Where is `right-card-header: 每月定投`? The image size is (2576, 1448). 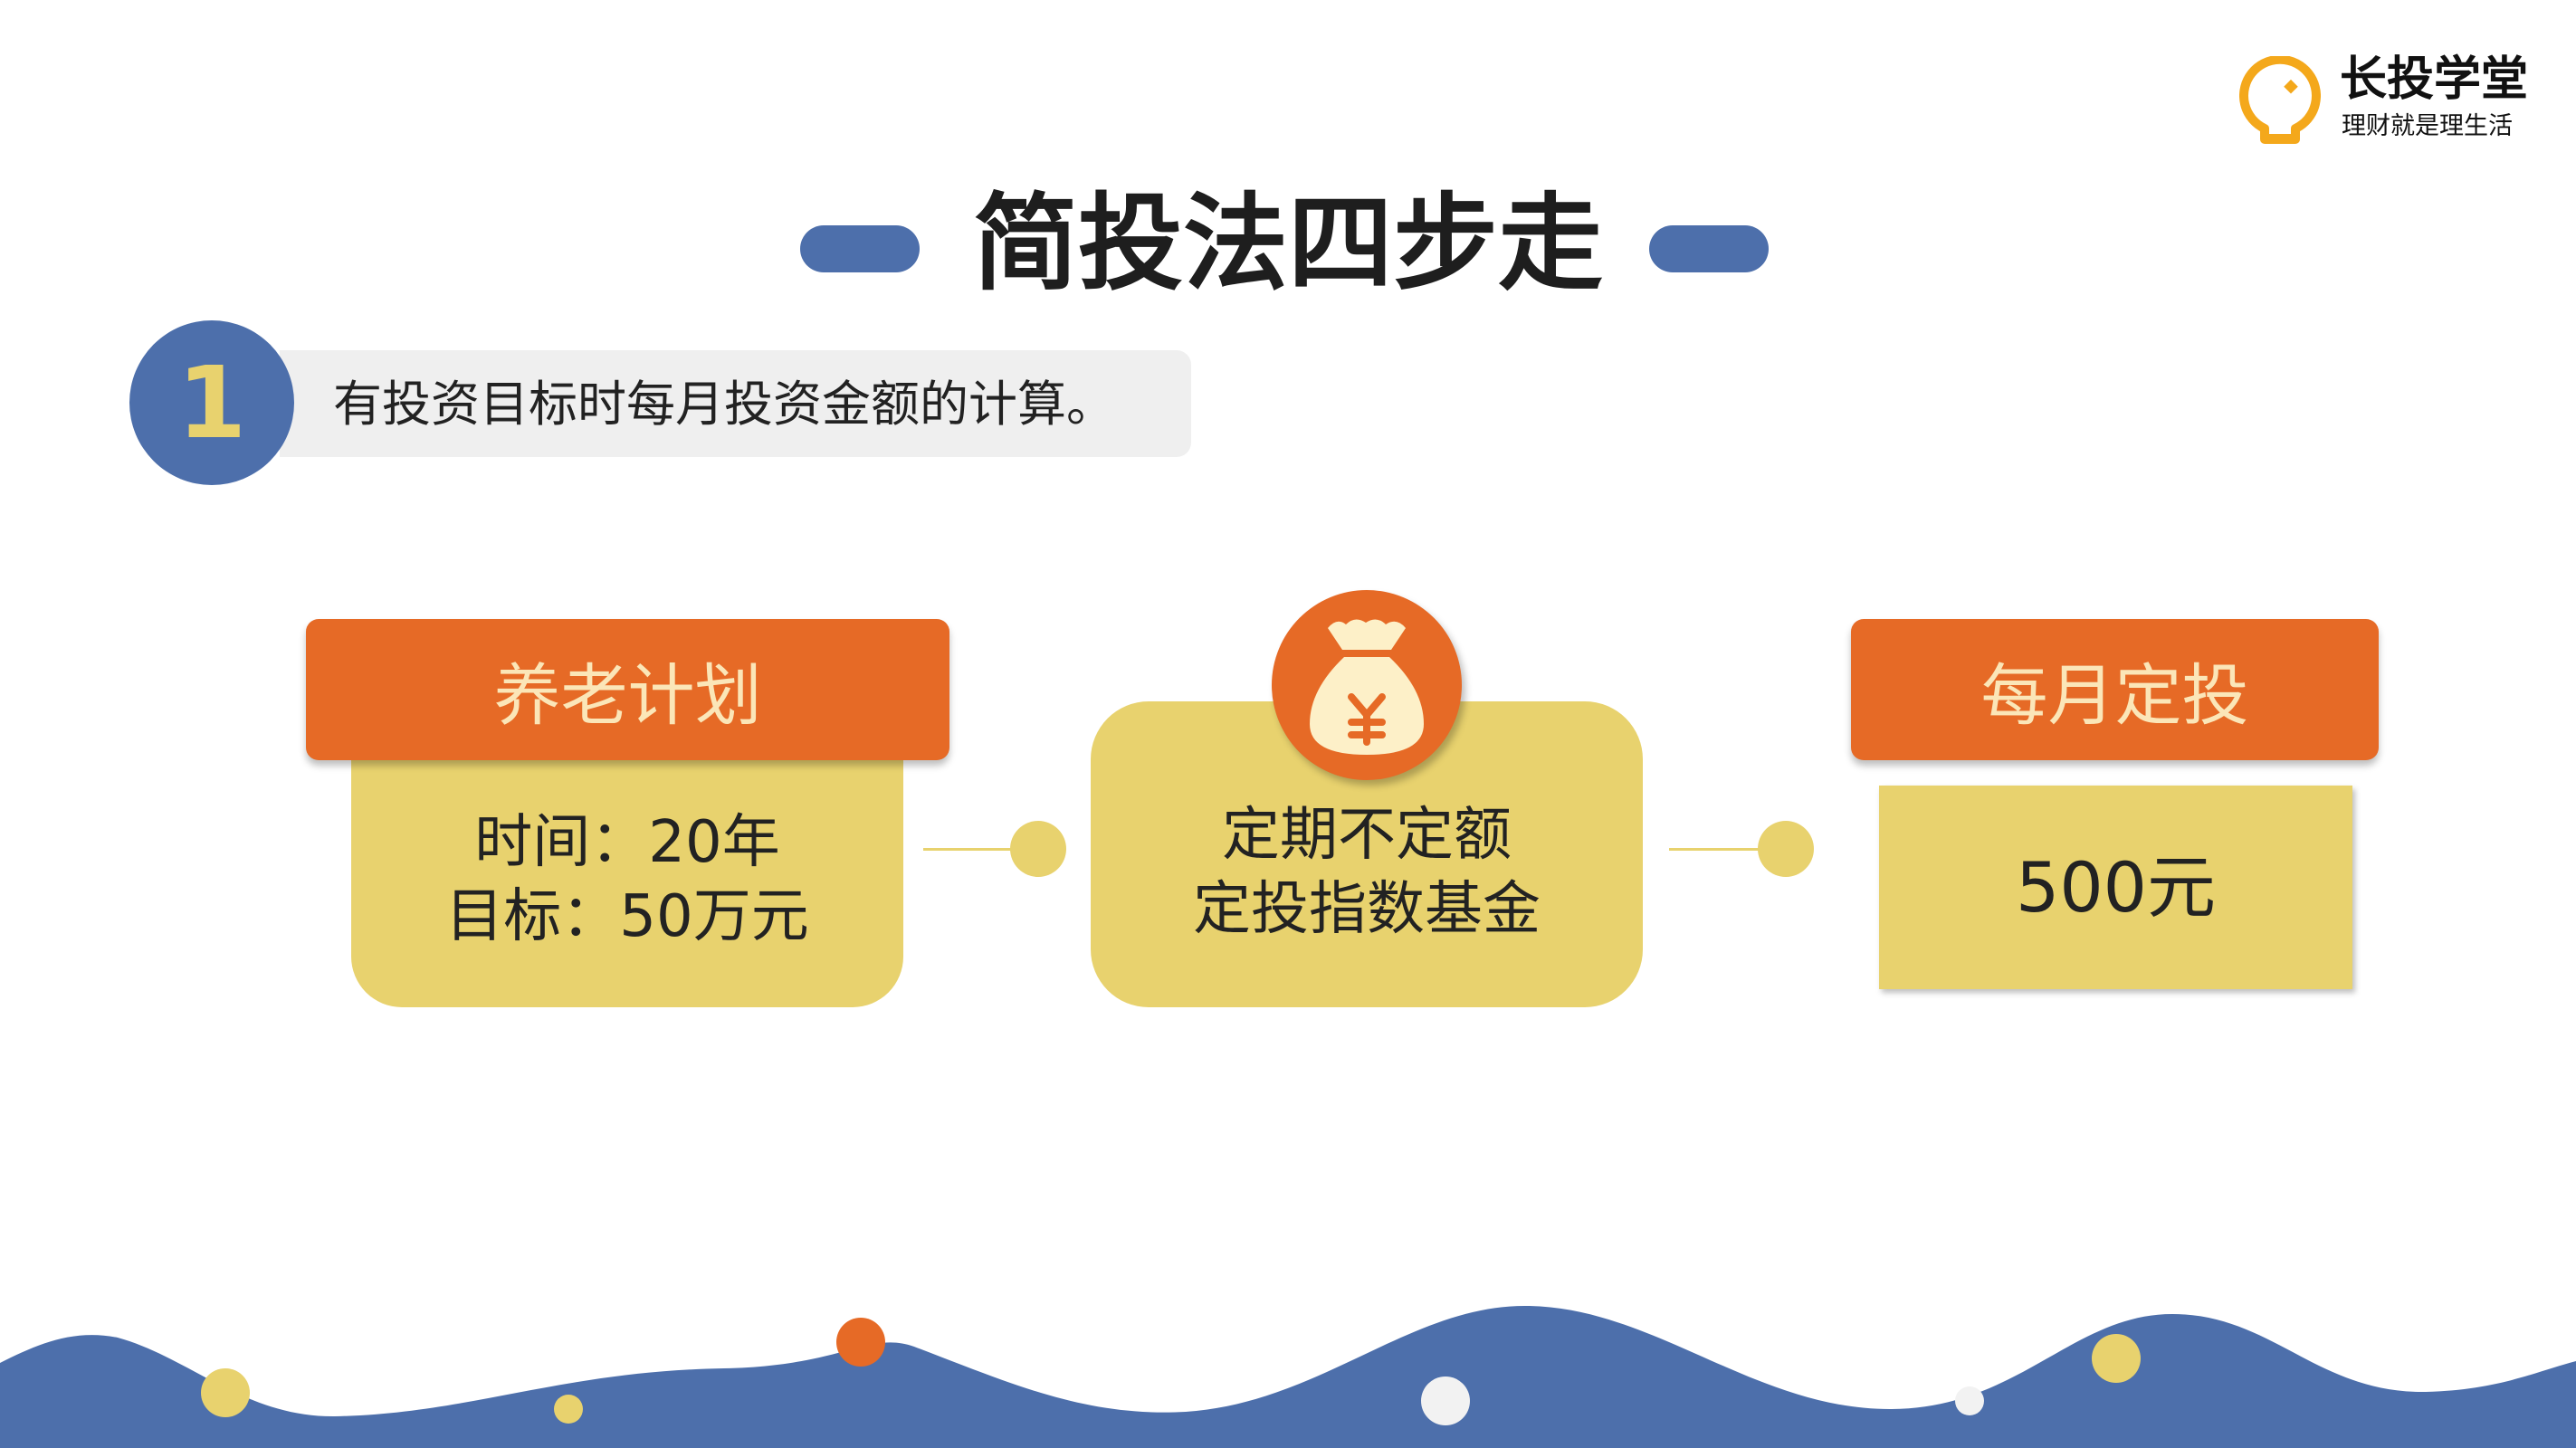 right-card-header: 每月定投 is located at coordinates (2115, 689).